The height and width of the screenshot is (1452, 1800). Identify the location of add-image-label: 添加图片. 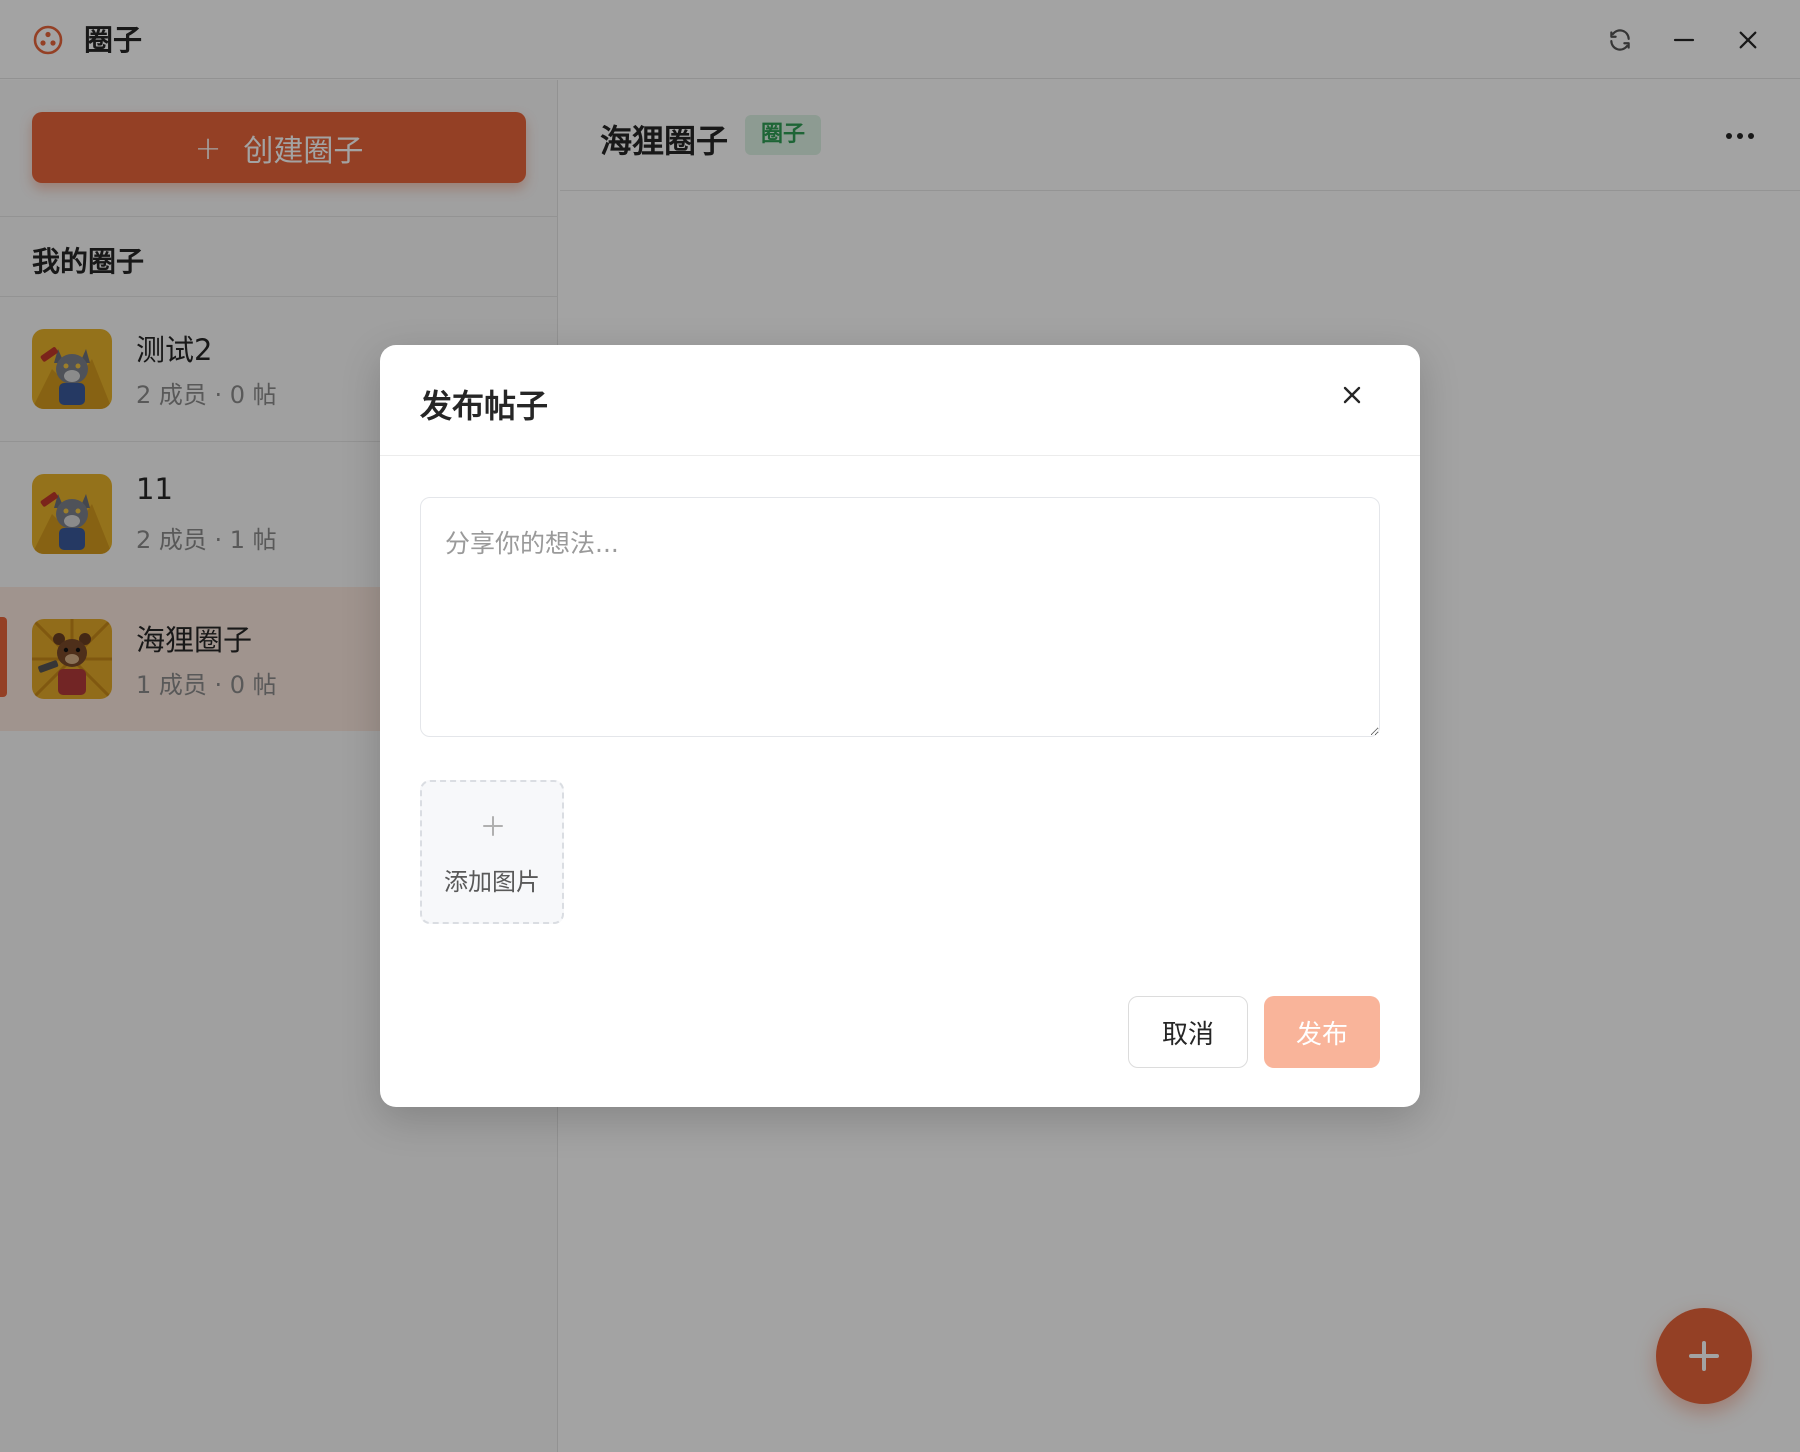
(492, 882).